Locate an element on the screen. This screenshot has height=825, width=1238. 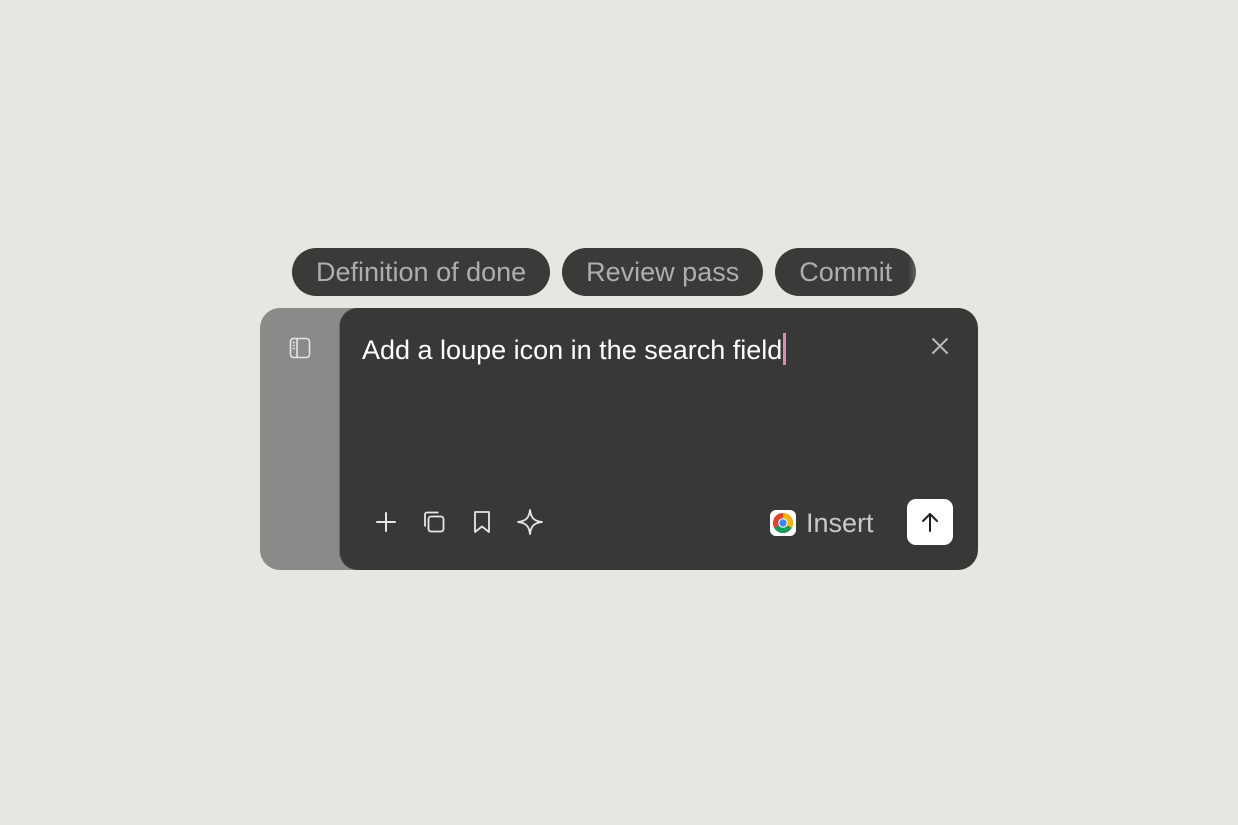
send-button is located at coordinates (930, 522).